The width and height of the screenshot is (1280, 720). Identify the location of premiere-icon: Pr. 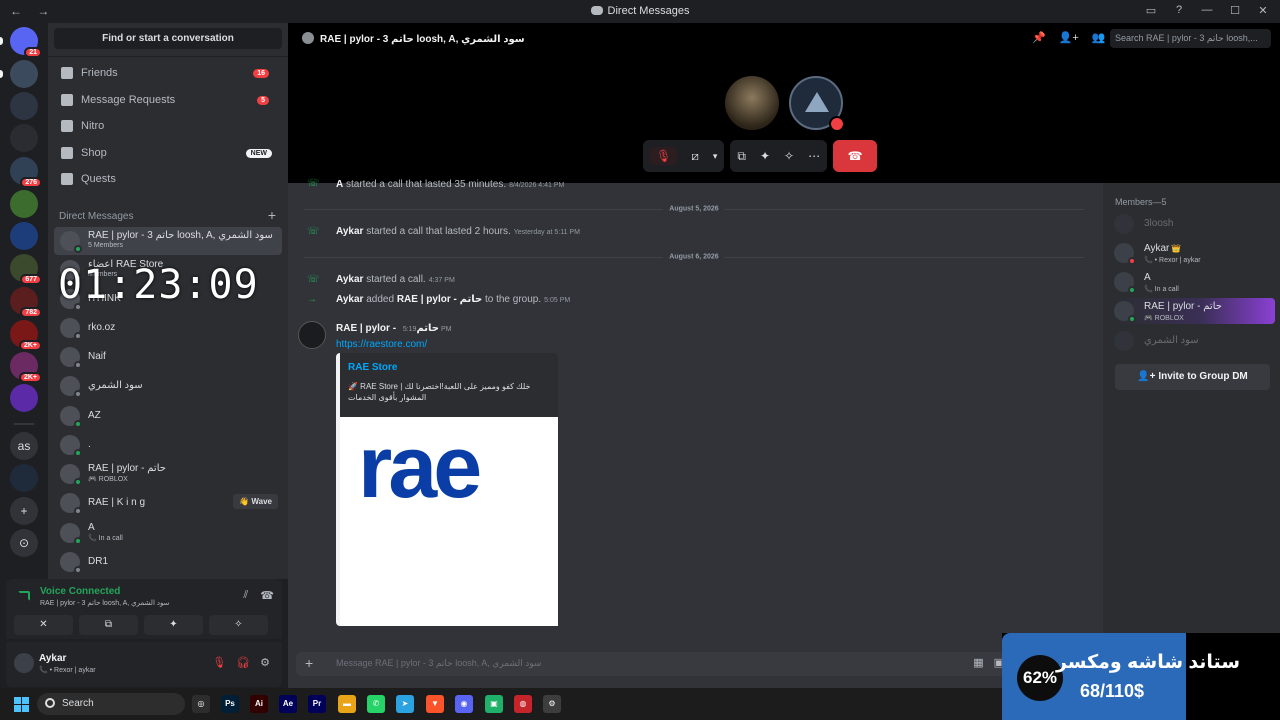
(317, 704).